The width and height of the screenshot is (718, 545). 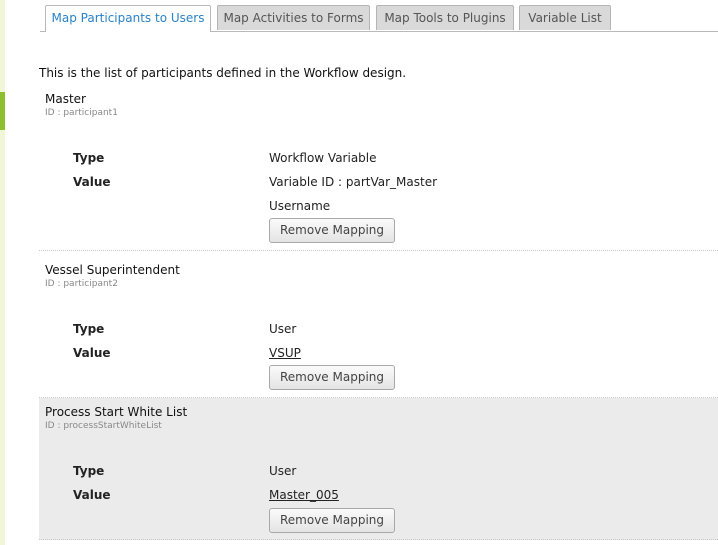 I want to click on tab-map-activities: Map Activities to Forms, so click(x=293, y=17).